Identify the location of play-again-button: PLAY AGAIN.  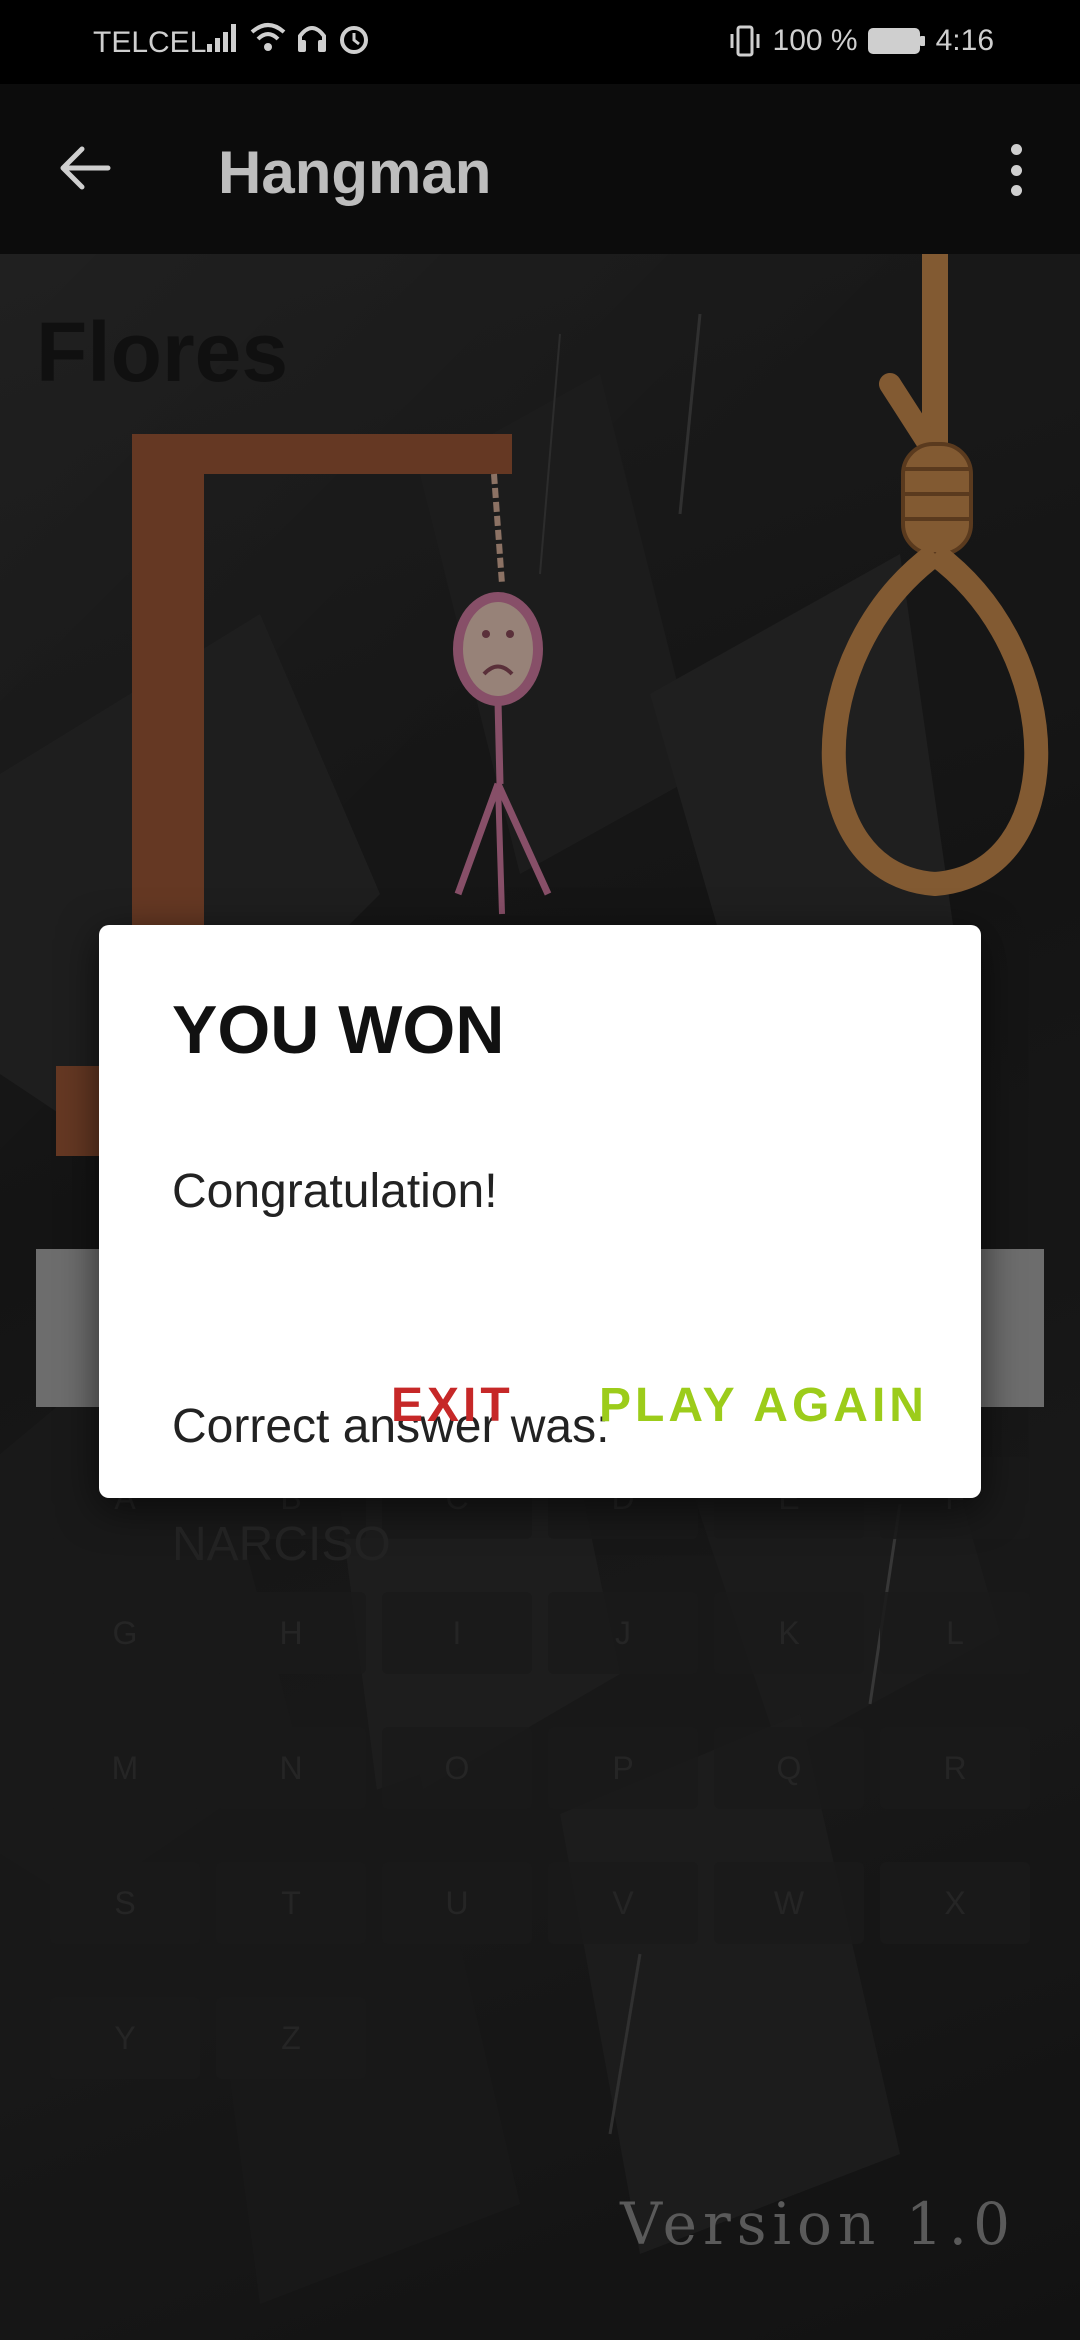
(763, 1405).